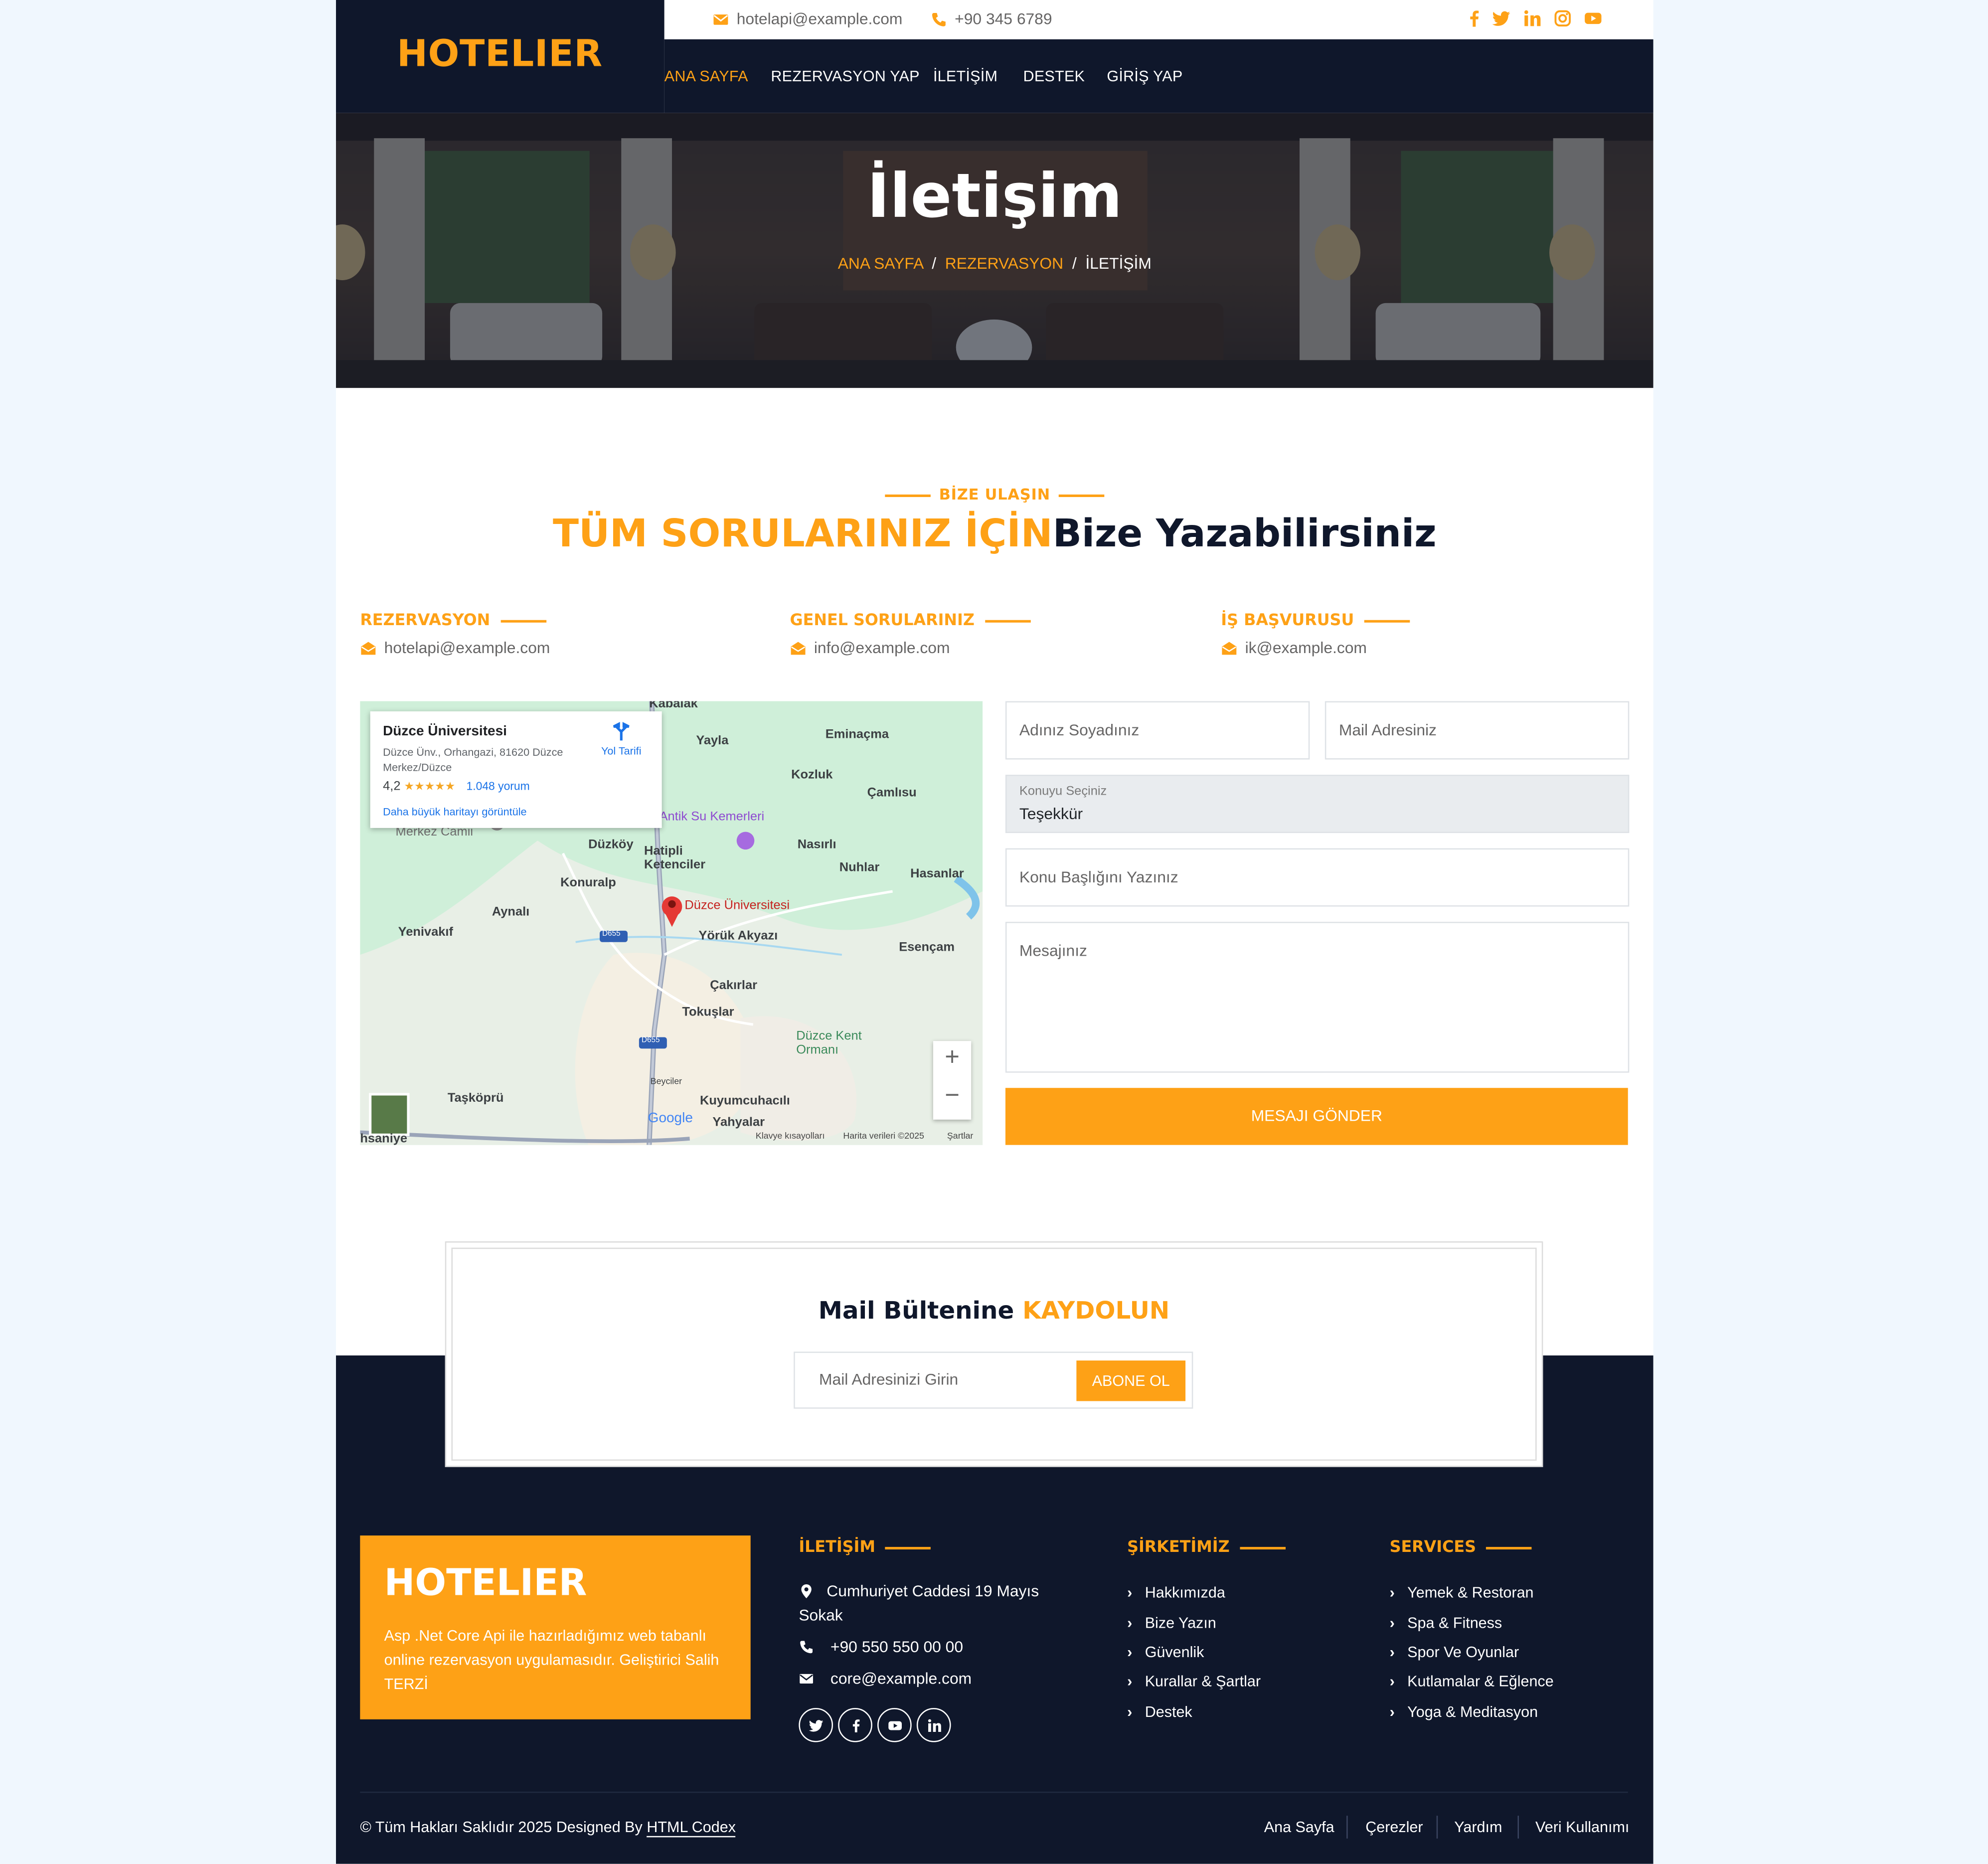 Image resolution: width=1988 pixels, height=1864 pixels. Describe the element at coordinates (1394, 1827) in the screenshot. I see `bottom-link-cookies: Çerezler` at that location.